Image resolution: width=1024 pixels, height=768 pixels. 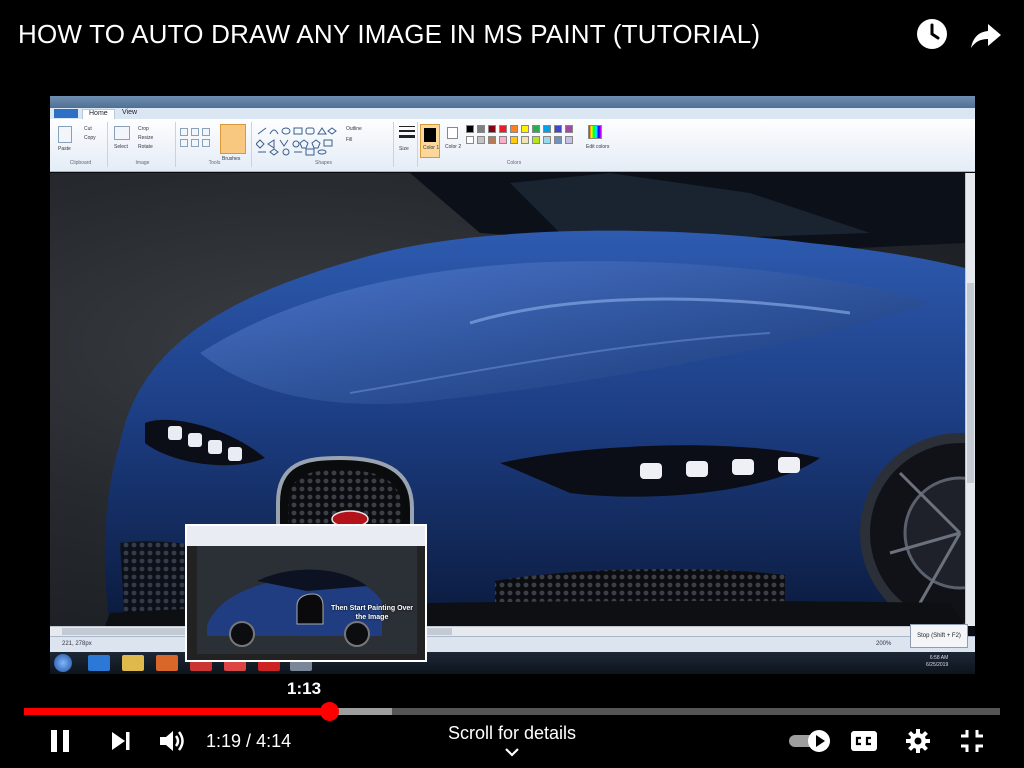 What do you see at coordinates (90, 138) in the screenshot?
I see `copy-label: Copy` at bounding box center [90, 138].